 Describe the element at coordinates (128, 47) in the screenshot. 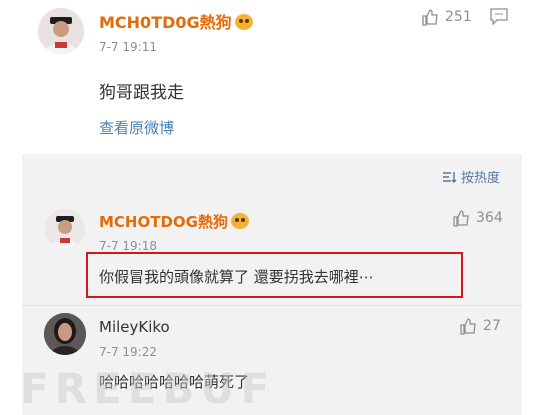

I see `post-timestamp: 7-7 19:11` at that location.